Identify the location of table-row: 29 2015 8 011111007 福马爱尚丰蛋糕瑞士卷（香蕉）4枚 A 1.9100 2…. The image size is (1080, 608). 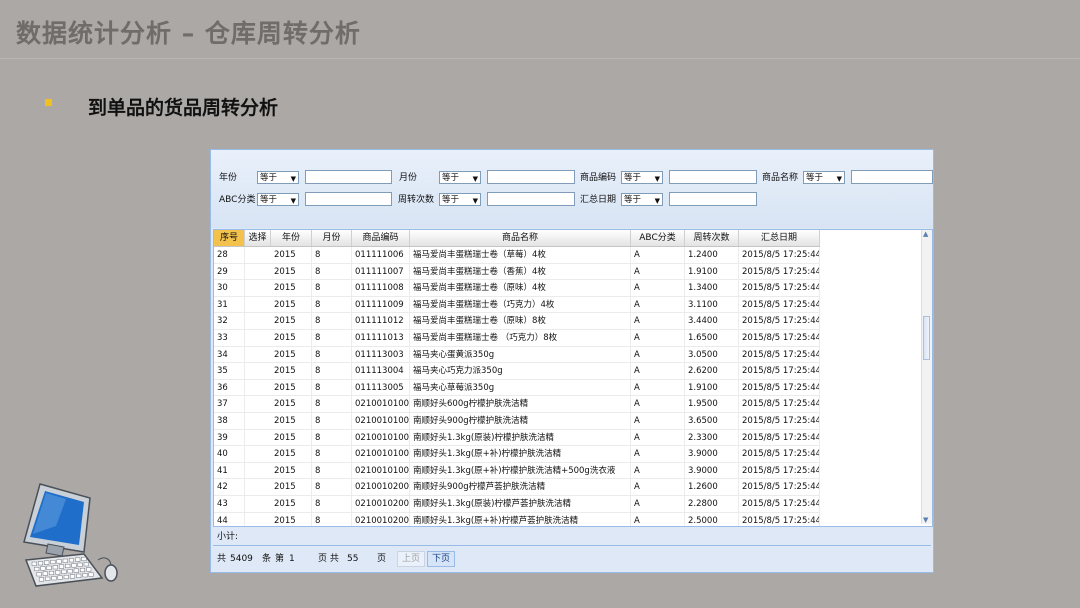
(517, 272).